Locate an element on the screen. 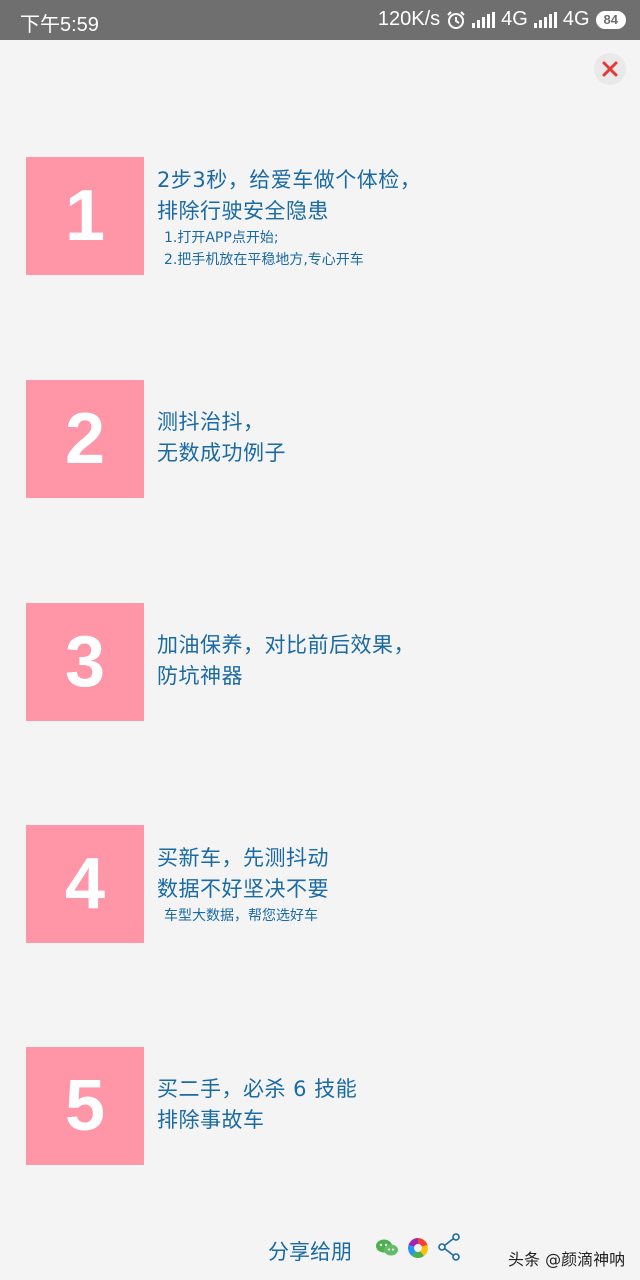  battery-icon: 84 is located at coordinates (610, 19).